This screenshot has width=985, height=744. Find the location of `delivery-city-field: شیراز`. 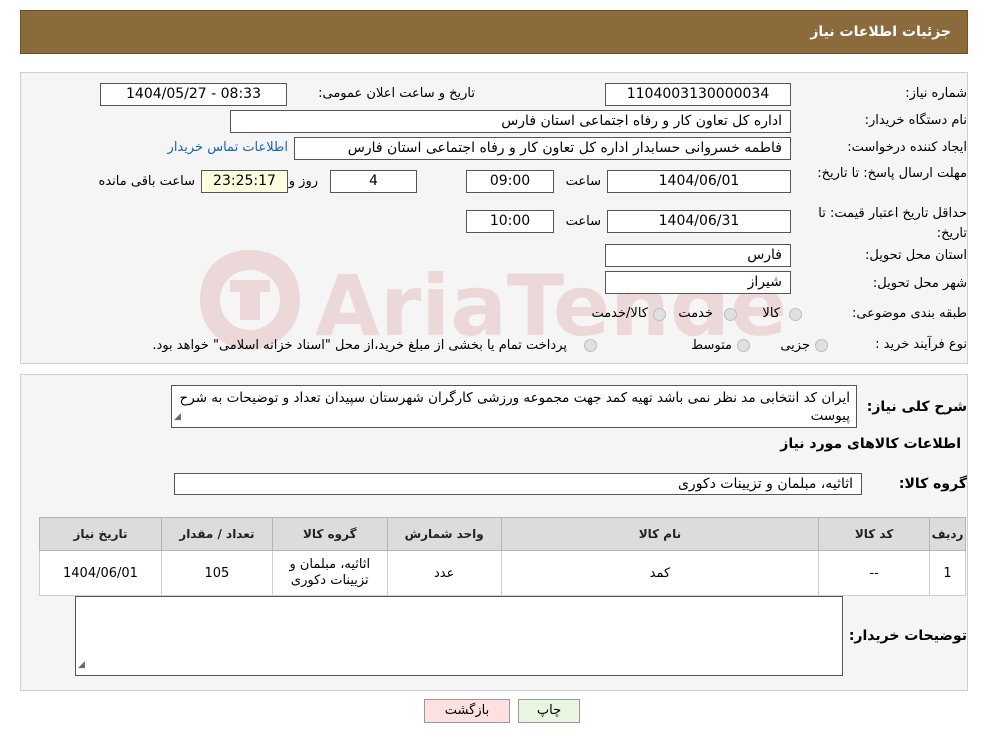

delivery-city-field: شیراز is located at coordinates (698, 282).